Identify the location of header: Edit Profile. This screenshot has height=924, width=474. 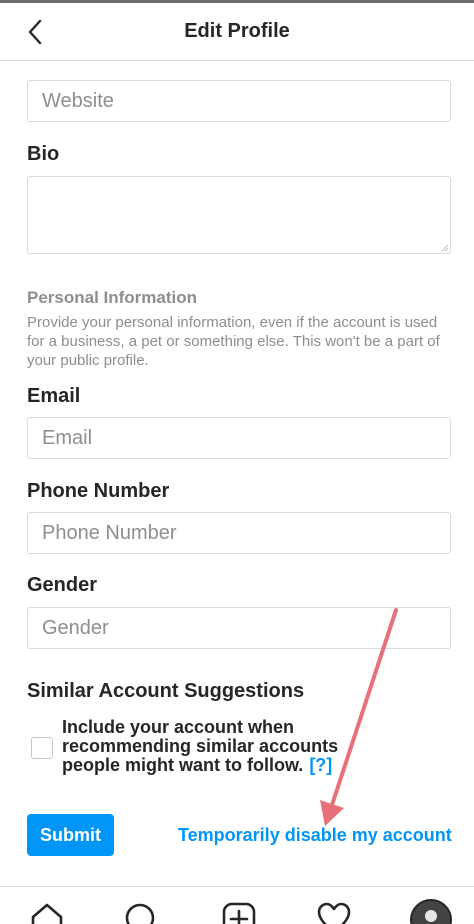
(237, 32).